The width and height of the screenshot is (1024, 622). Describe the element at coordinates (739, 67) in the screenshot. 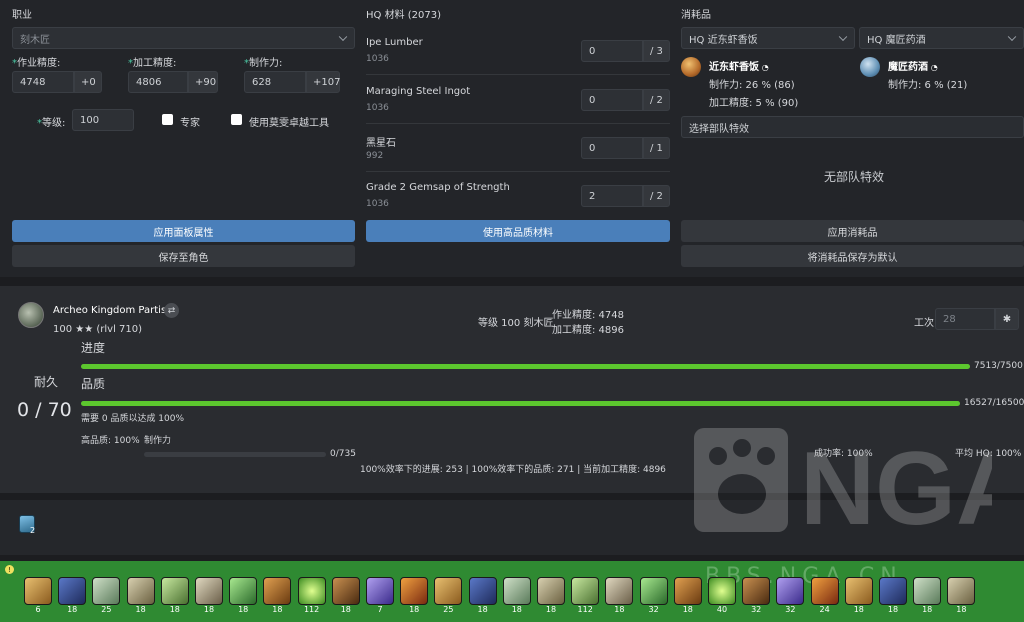

I see `food-name: 近东虾香饭 ◔` at that location.